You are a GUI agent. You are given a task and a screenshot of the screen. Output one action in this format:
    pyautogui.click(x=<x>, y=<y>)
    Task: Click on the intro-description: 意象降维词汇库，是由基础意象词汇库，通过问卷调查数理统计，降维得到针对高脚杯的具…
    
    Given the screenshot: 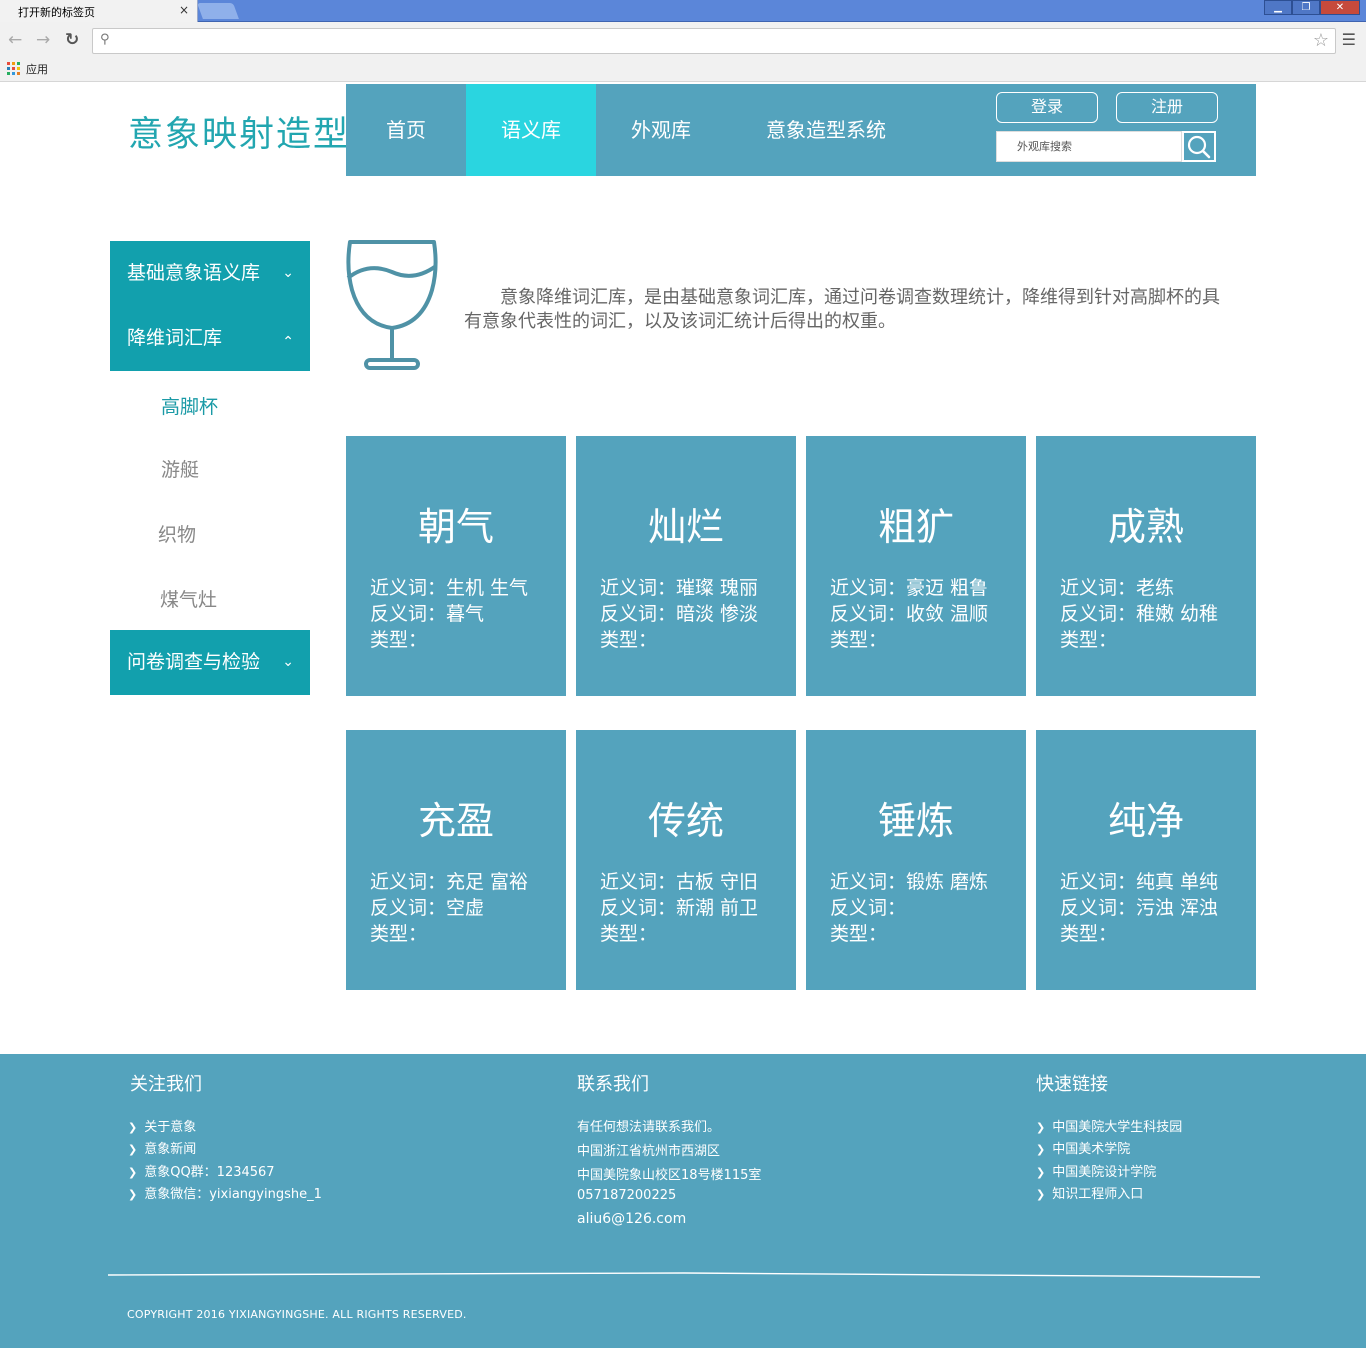 What is the action you would take?
    pyautogui.click(x=842, y=309)
    